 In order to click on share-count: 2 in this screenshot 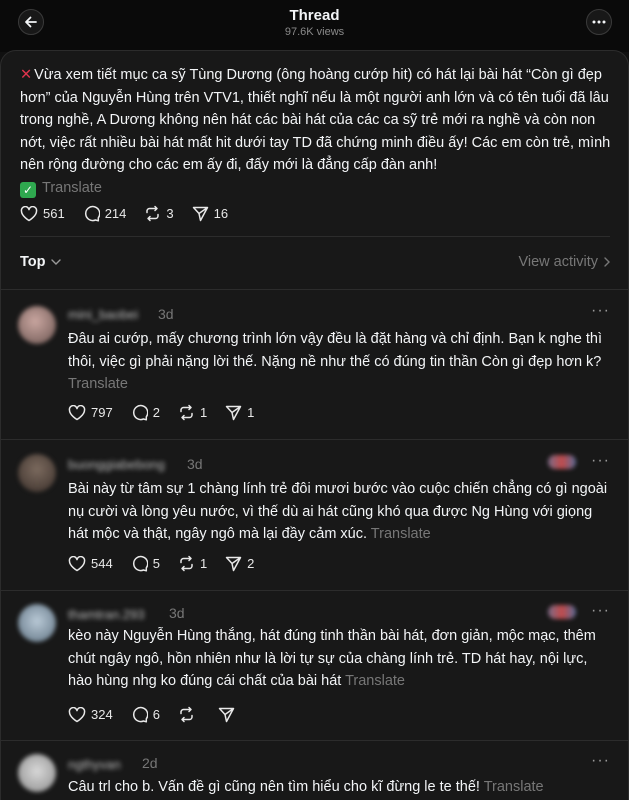, I will do `click(251, 563)`.